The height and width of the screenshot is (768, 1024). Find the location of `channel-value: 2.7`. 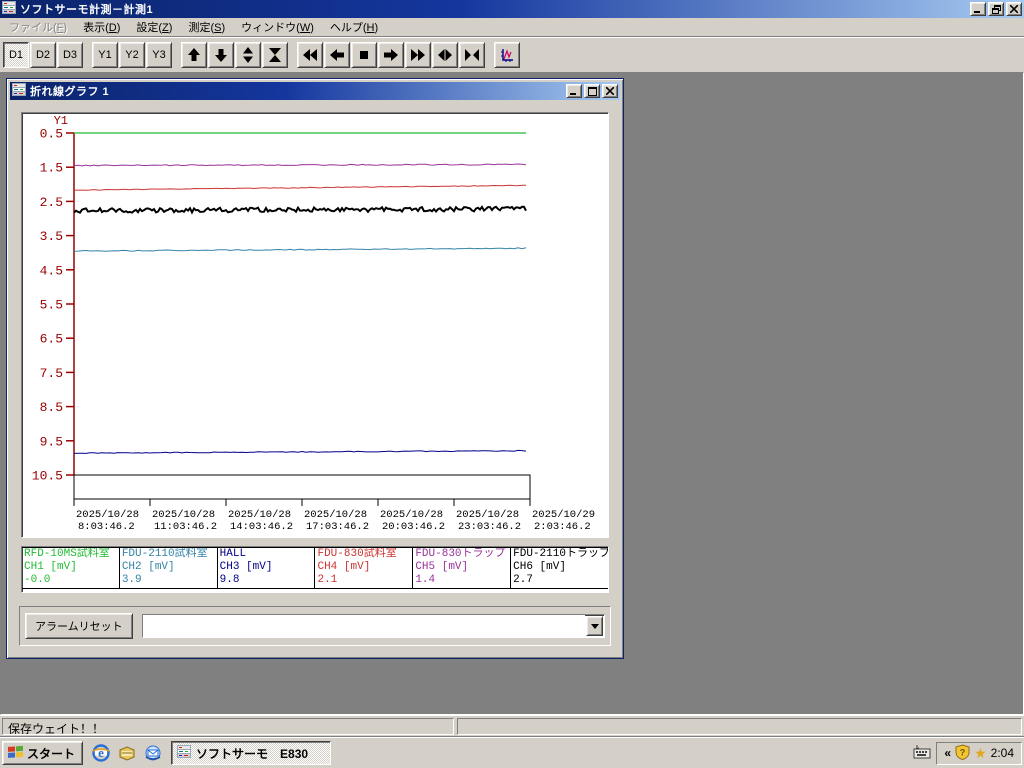

channel-value: 2.7 is located at coordinates (523, 580).